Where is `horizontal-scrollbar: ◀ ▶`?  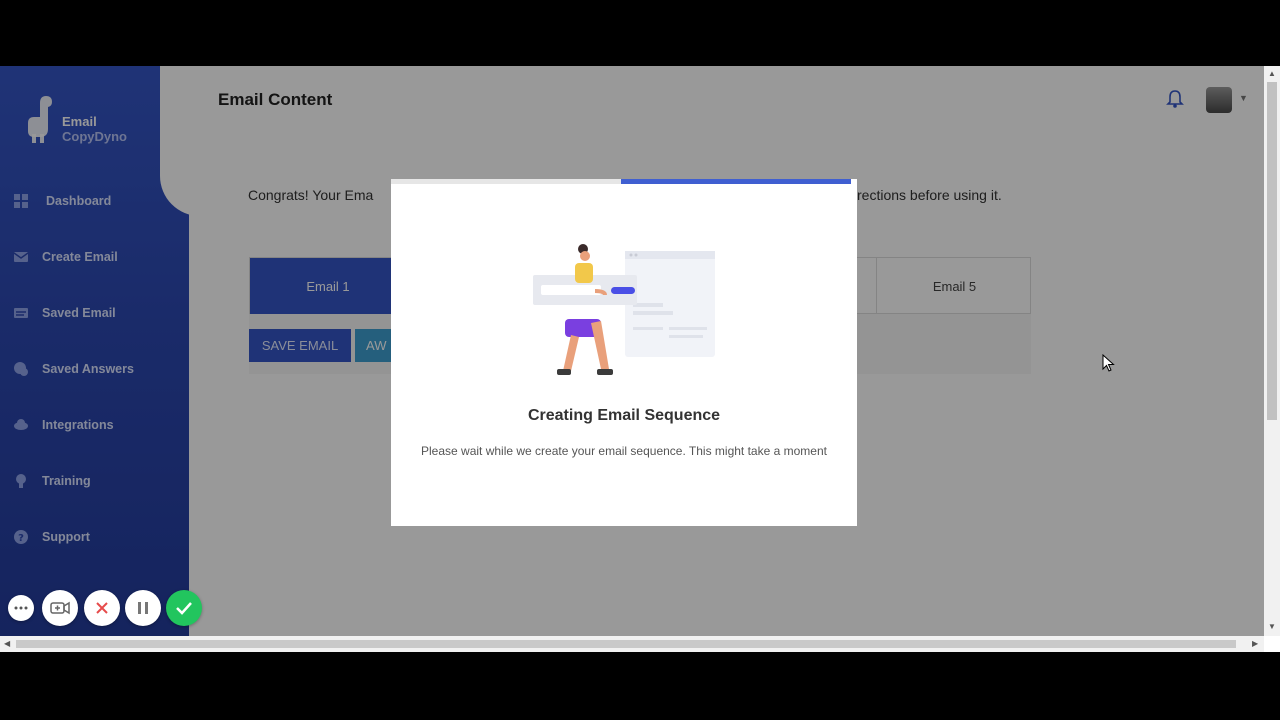 horizontal-scrollbar: ◀ ▶ is located at coordinates (632, 644).